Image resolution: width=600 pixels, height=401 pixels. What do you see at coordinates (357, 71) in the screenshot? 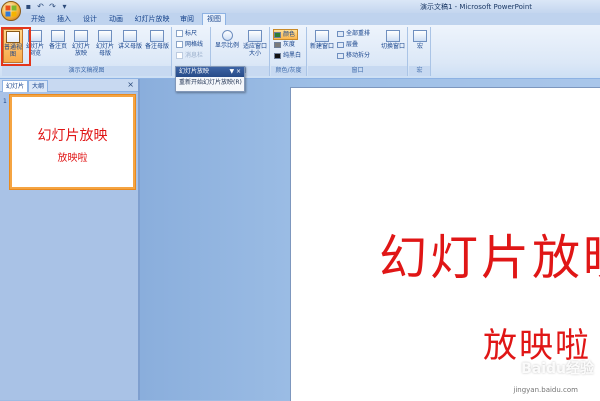
I see `group-label: 窗口` at bounding box center [357, 71].